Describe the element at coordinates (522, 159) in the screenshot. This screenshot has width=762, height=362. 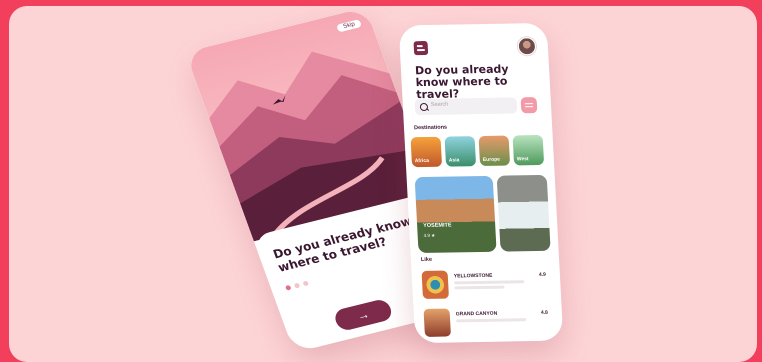
I see `destination-label: West` at that location.